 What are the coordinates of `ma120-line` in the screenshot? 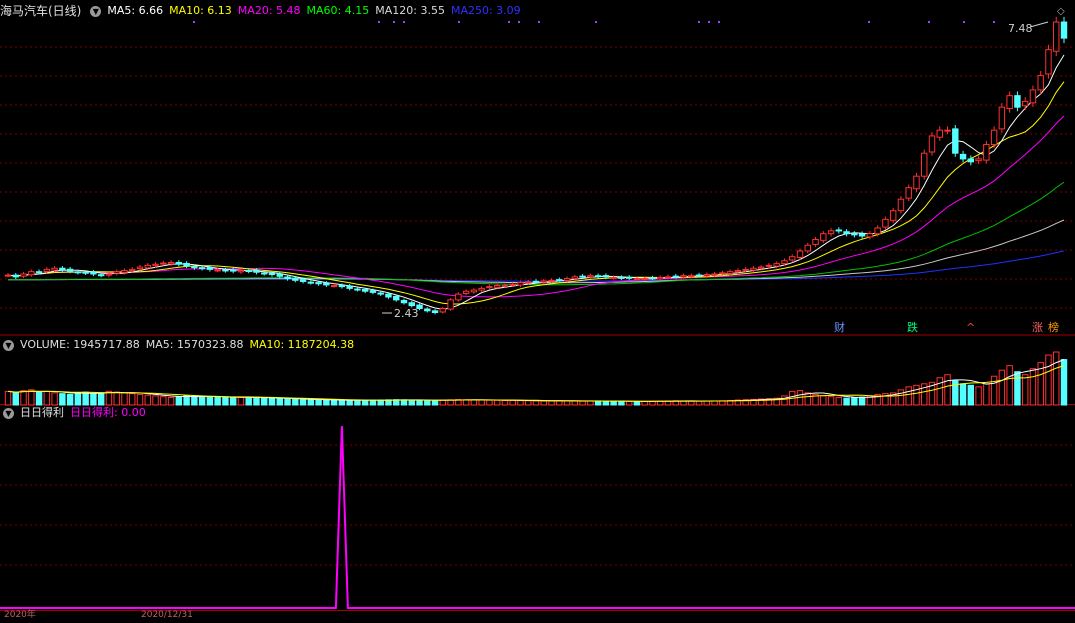 It's located at (536, 251).